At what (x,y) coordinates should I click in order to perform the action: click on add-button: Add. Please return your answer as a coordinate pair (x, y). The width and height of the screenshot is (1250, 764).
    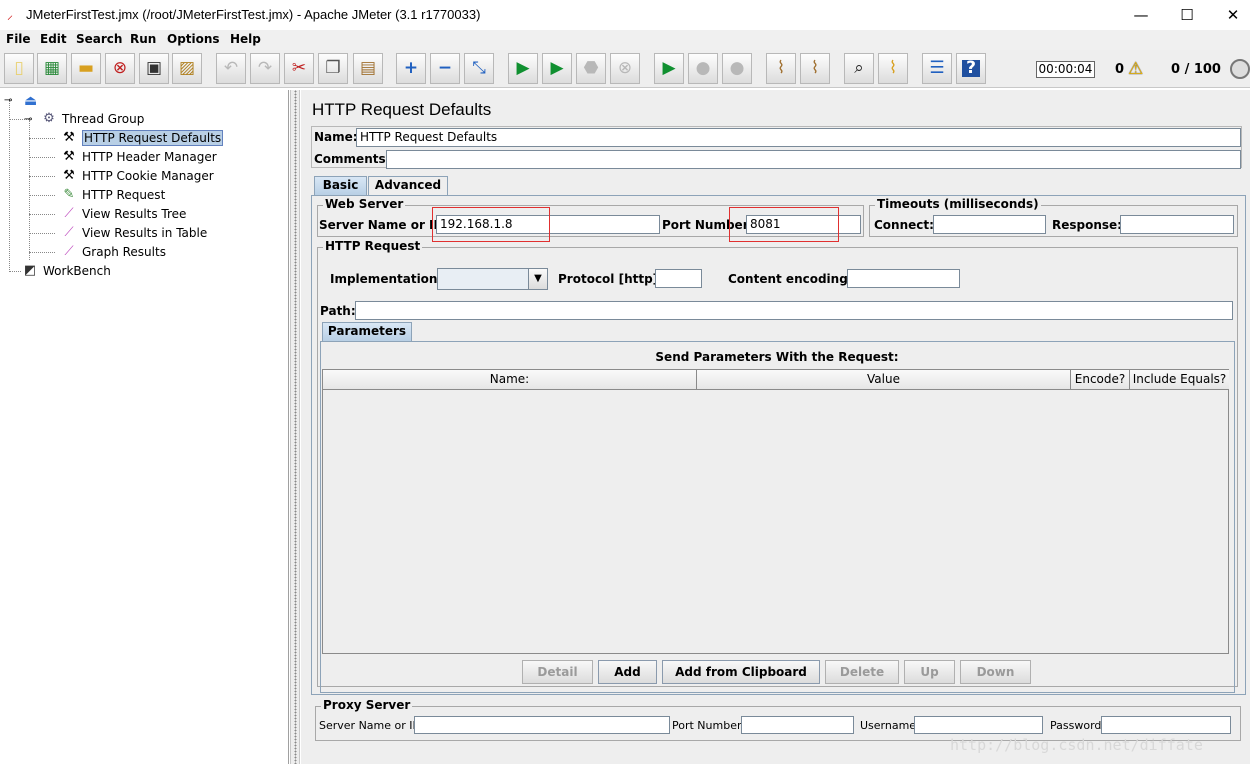
    Looking at the image, I should click on (627, 672).